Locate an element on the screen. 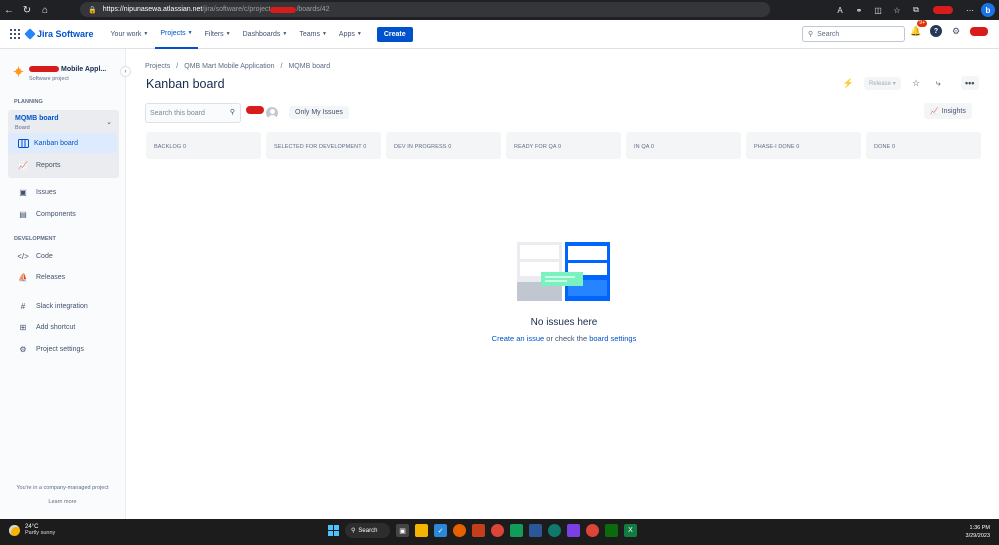 The image size is (999, 545). learn-more-link: Learn more is located at coordinates (62, 502).